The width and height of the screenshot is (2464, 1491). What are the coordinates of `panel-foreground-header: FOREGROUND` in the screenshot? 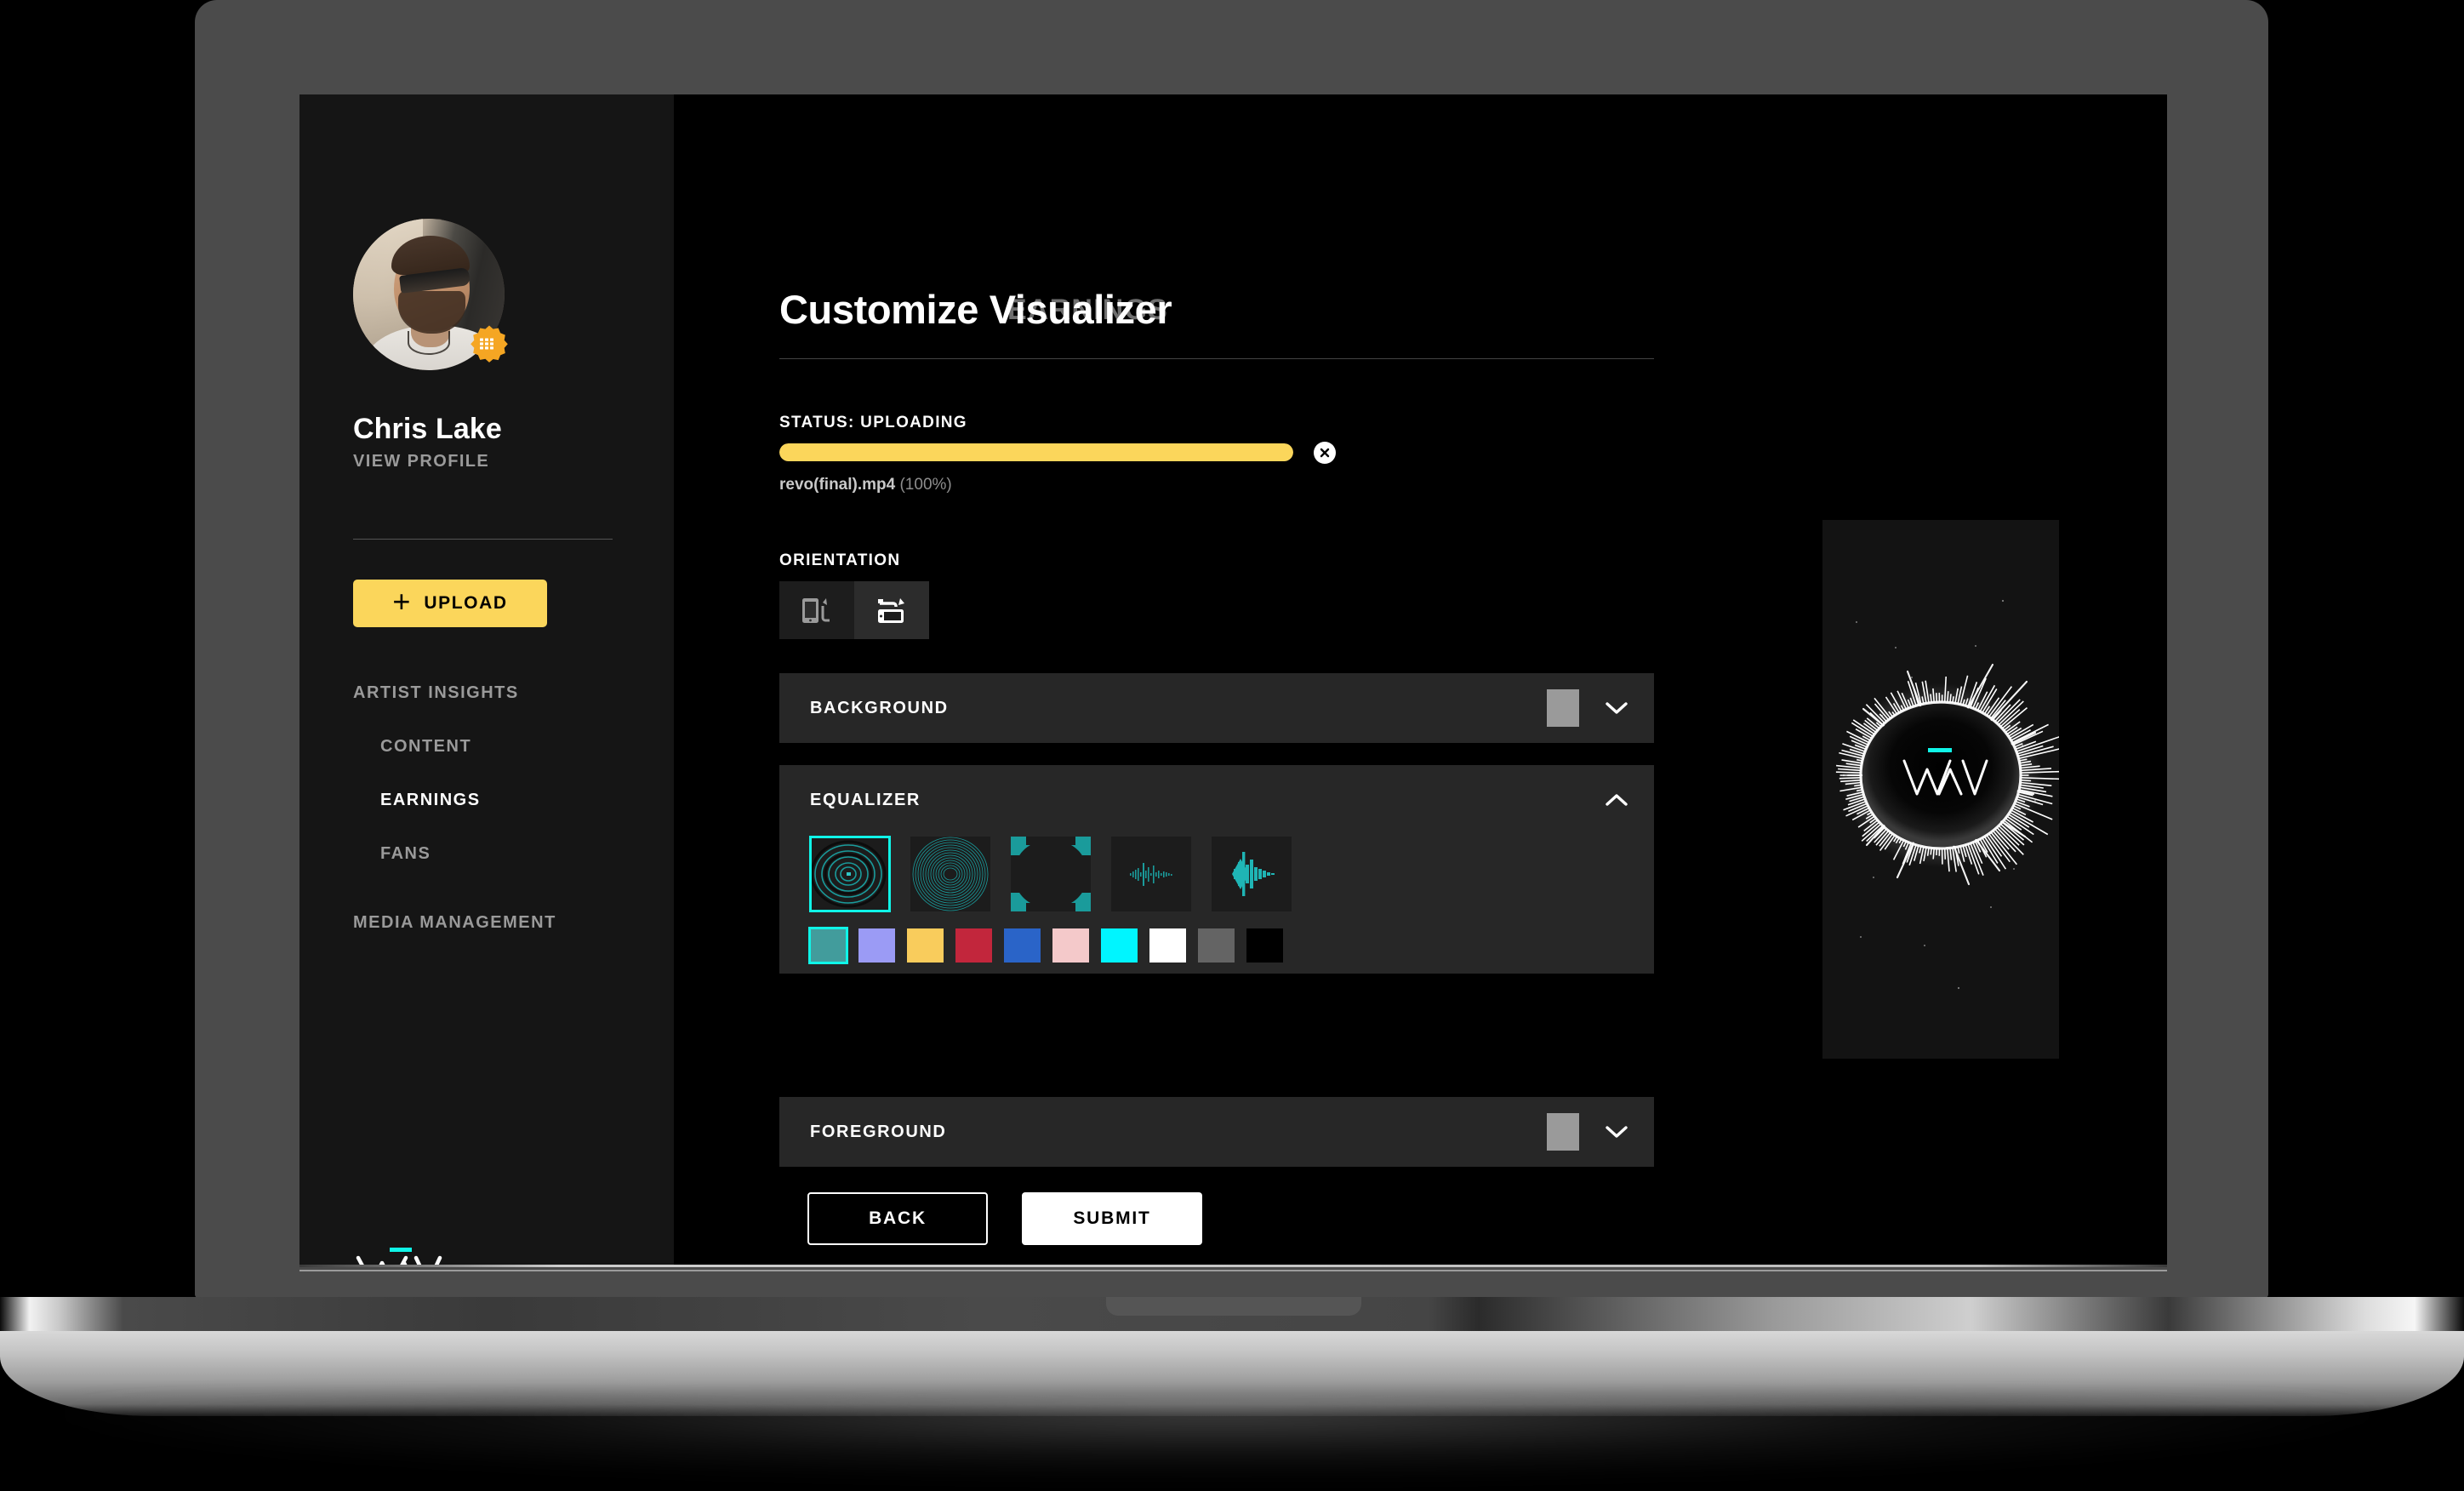 It's located at (1216, 1132).